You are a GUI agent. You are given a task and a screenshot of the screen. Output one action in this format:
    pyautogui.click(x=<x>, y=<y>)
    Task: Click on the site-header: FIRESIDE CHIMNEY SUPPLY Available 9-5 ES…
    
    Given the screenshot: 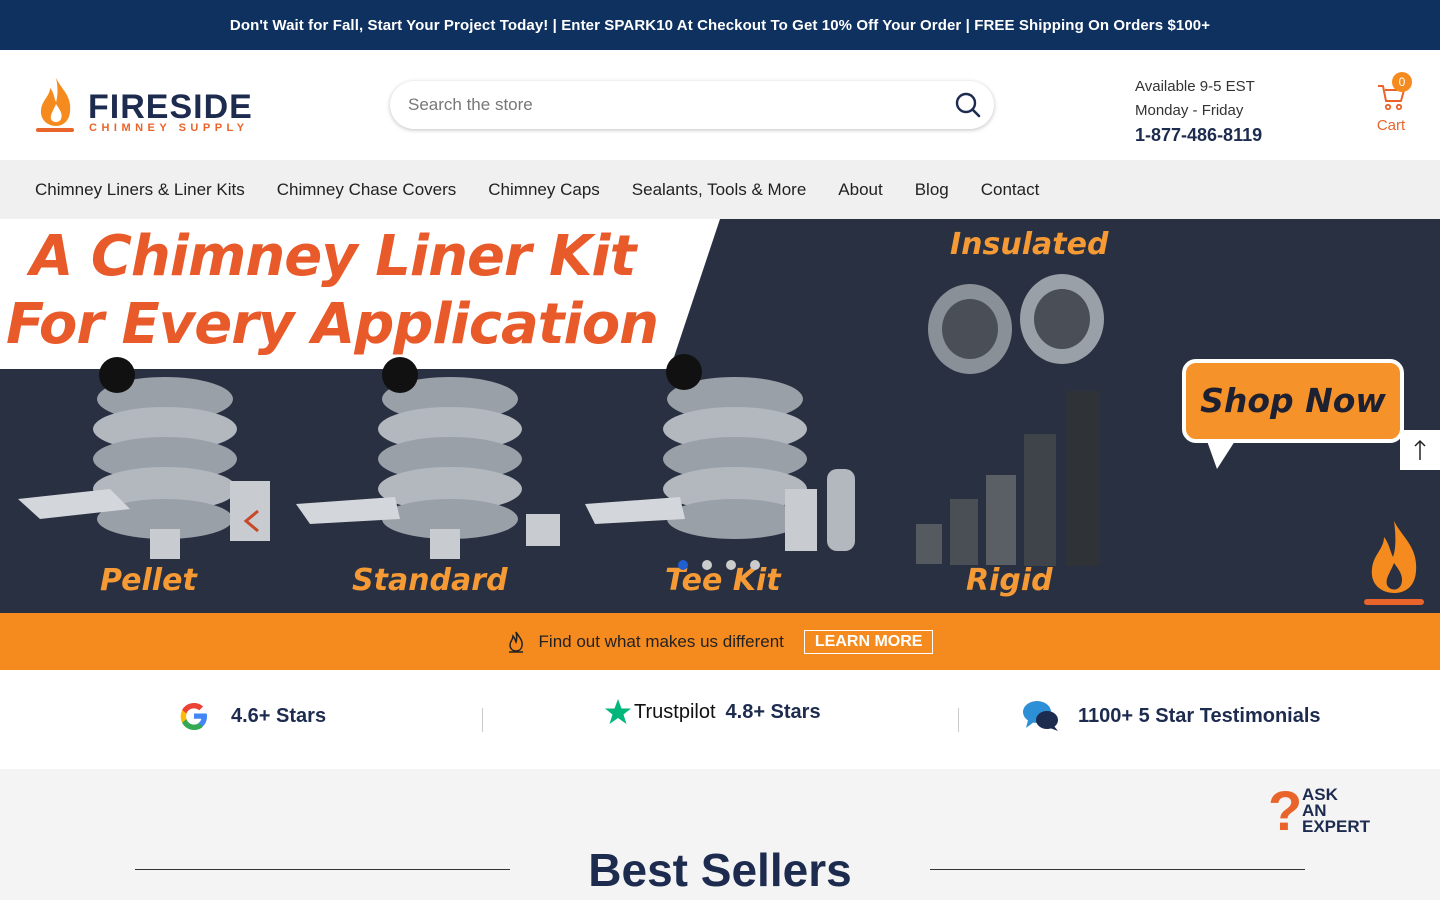 What is the action you would take?
    pyautogui.click(x=720, y=105)
    